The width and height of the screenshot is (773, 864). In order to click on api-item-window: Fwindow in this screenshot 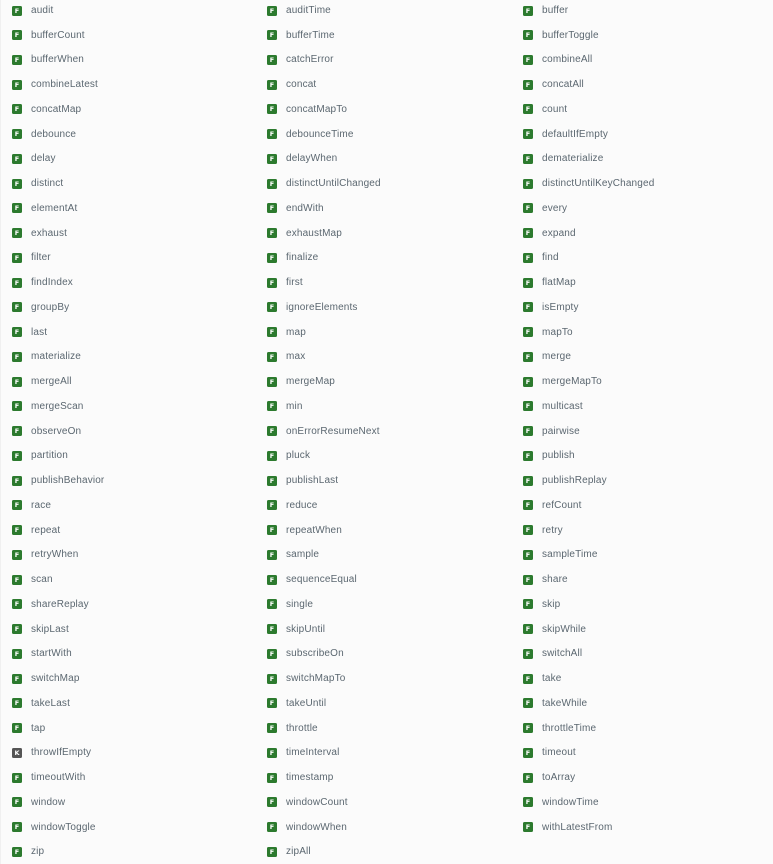, I will do `click(128, 802)`.